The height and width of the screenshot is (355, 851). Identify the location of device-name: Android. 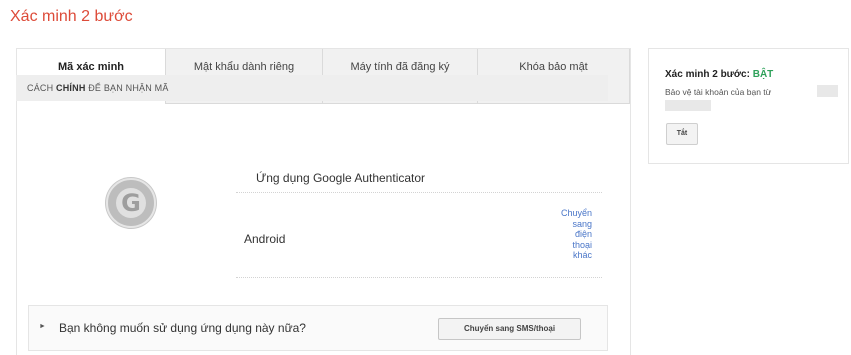
(265, 239).